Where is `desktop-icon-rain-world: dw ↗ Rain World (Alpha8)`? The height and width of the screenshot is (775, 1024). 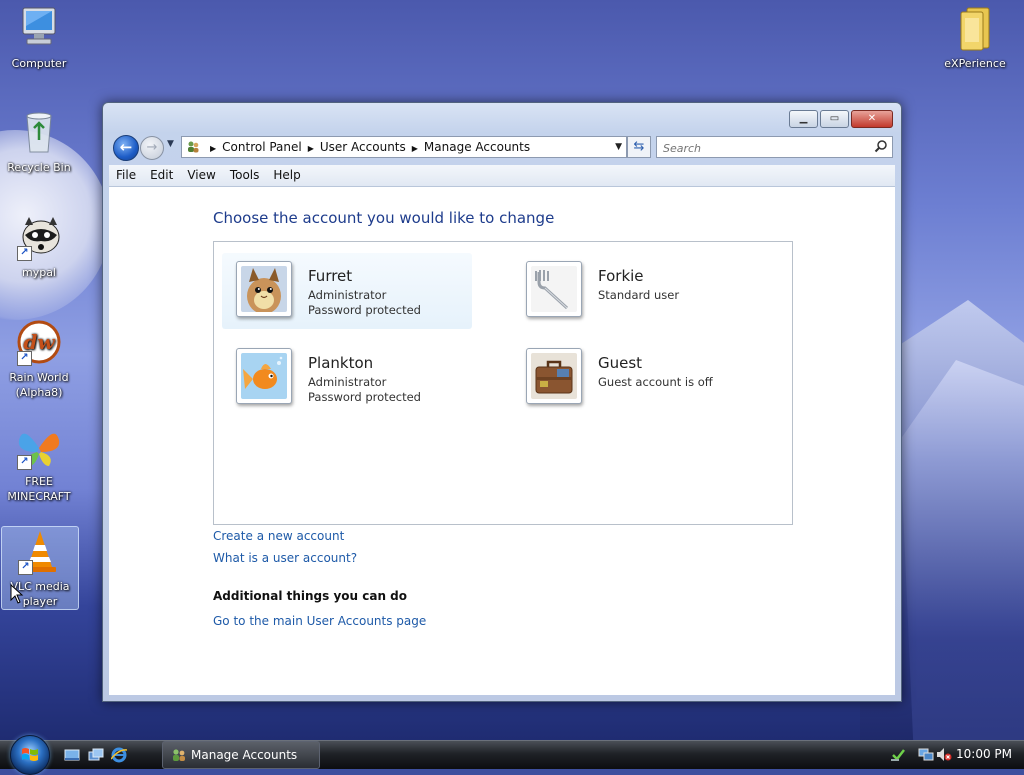
desktop-icon-rain-world: dw ↗ Rain World (Alpha8) is located at coordinates (39, 359).